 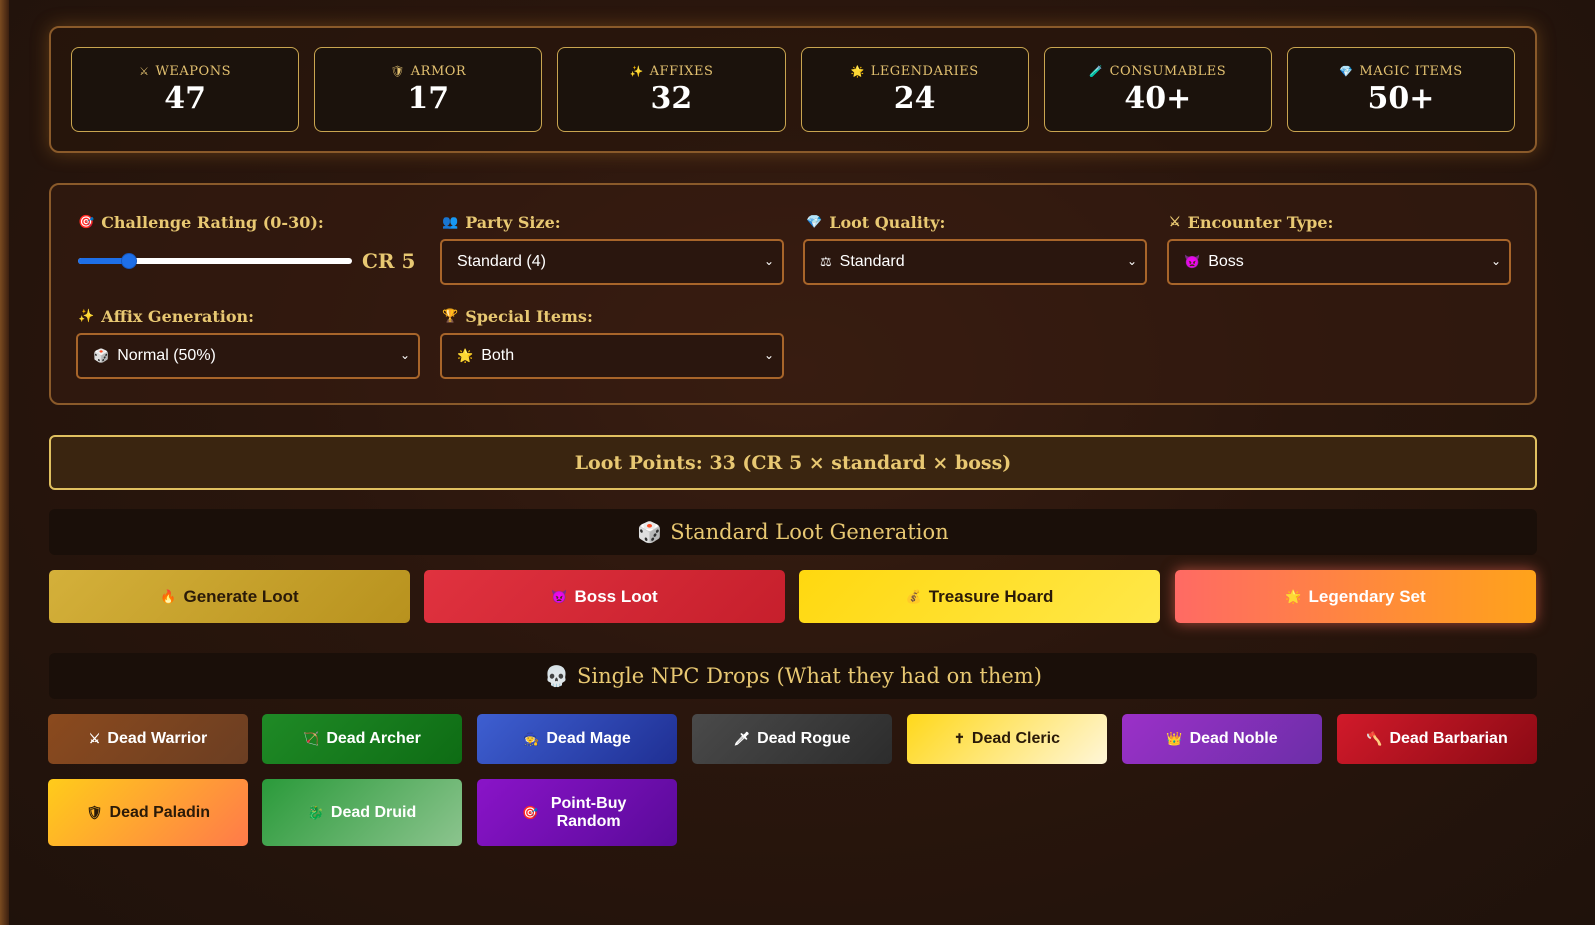 I want to click on special-items-value: Both, so click(x=498, y=355).